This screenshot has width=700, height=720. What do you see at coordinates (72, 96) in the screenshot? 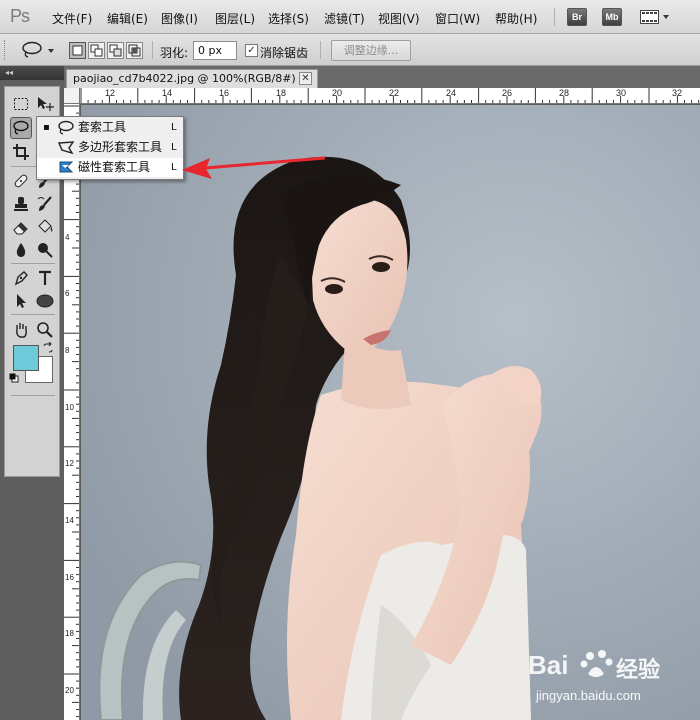
I see `ruler-origin` at bounding box center [72, 96].